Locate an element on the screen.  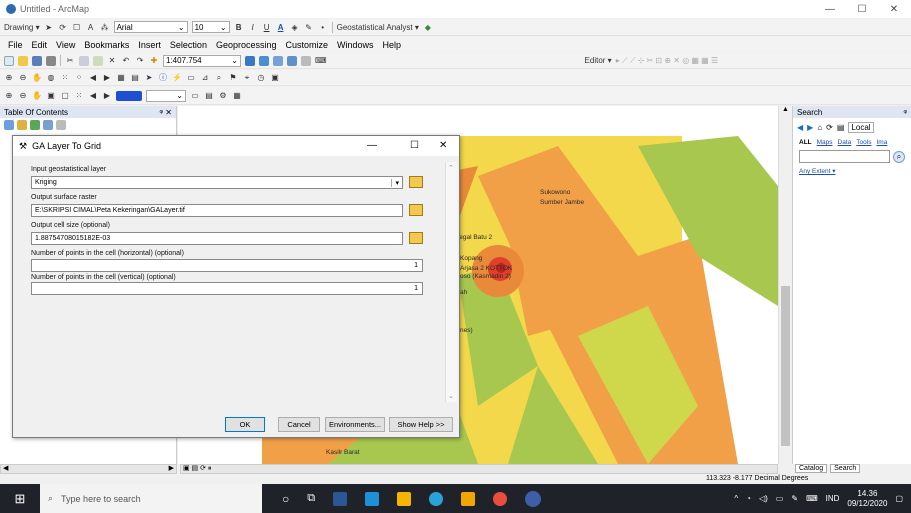
font-color-button: A is located at coordinates (281, 27).